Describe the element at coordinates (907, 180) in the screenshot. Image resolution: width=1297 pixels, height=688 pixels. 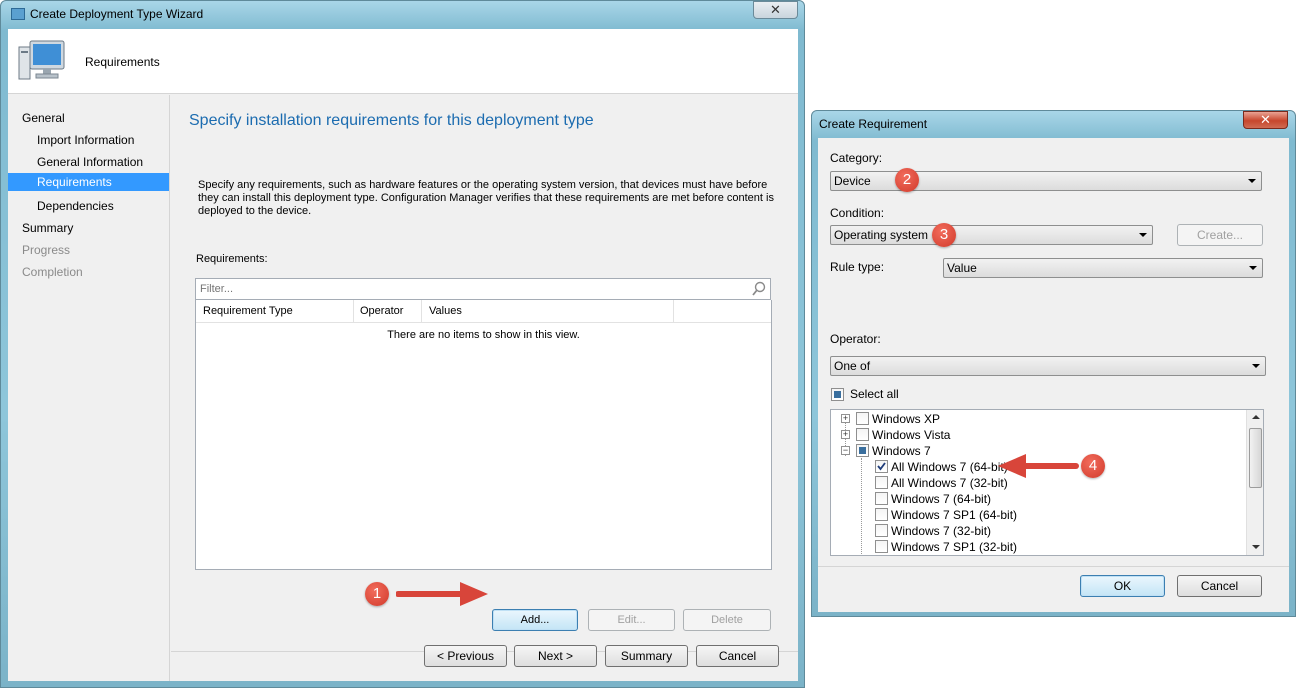
I see `annotation-badge-2: 2` at that location.